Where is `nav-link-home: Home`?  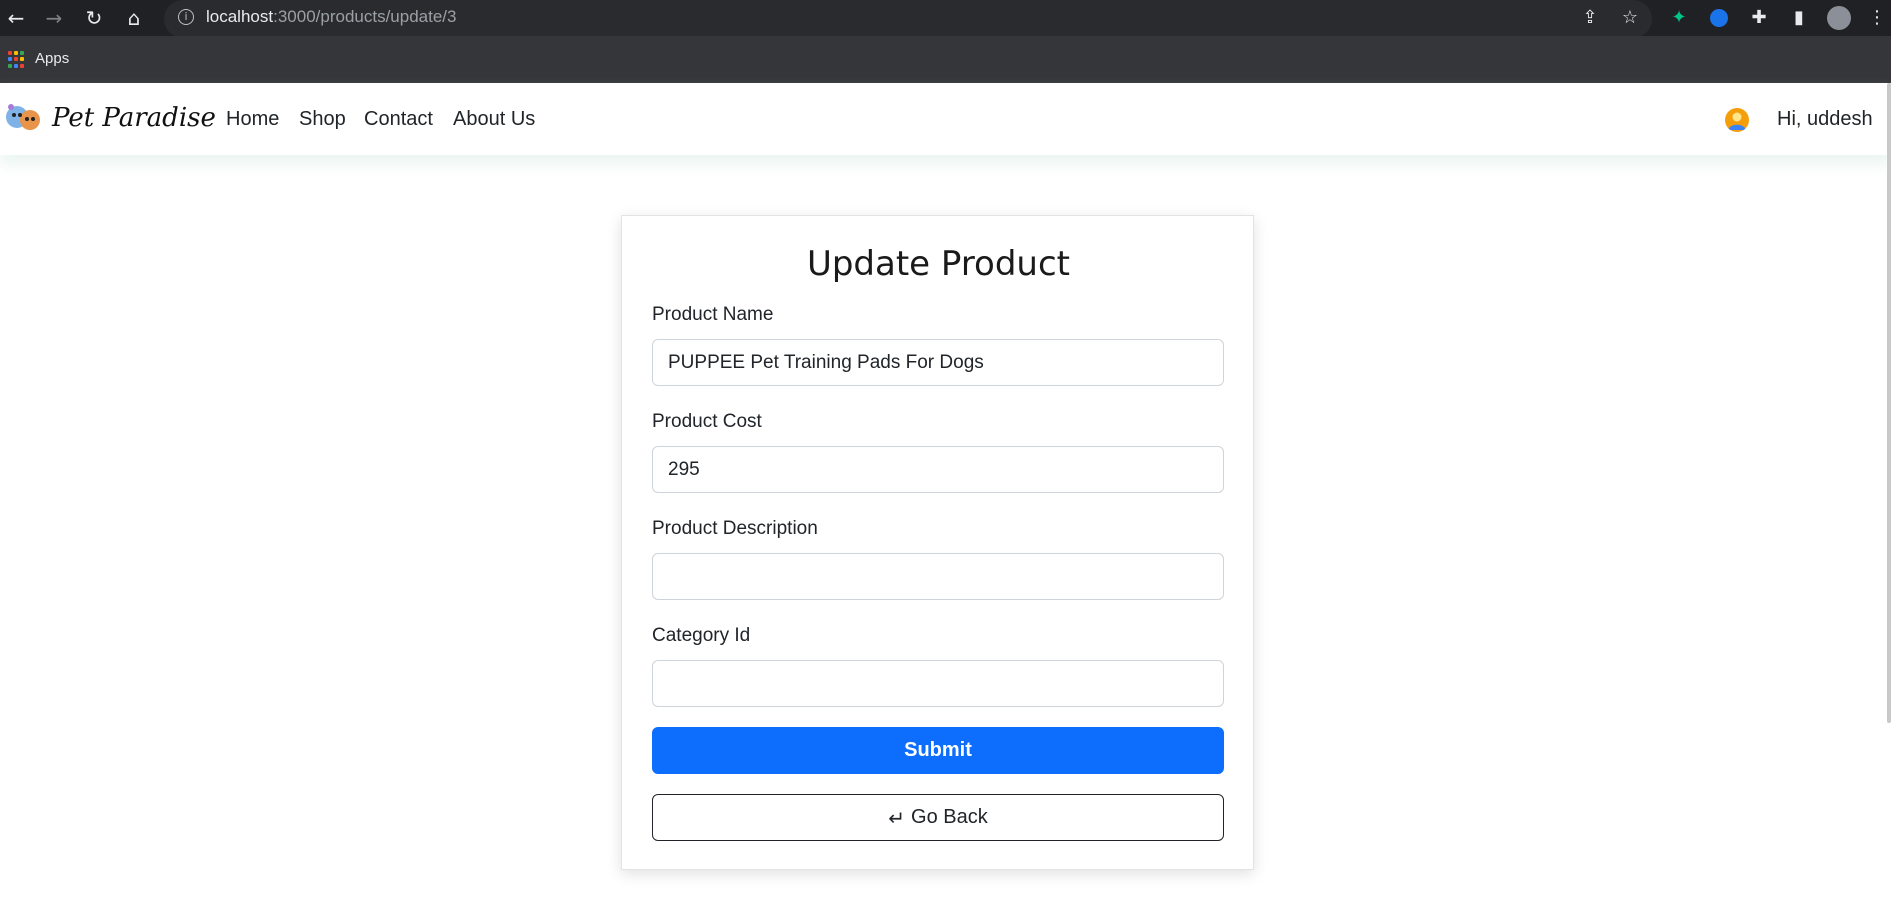 nav-link-home: Home is located at coordinates (252, 119).